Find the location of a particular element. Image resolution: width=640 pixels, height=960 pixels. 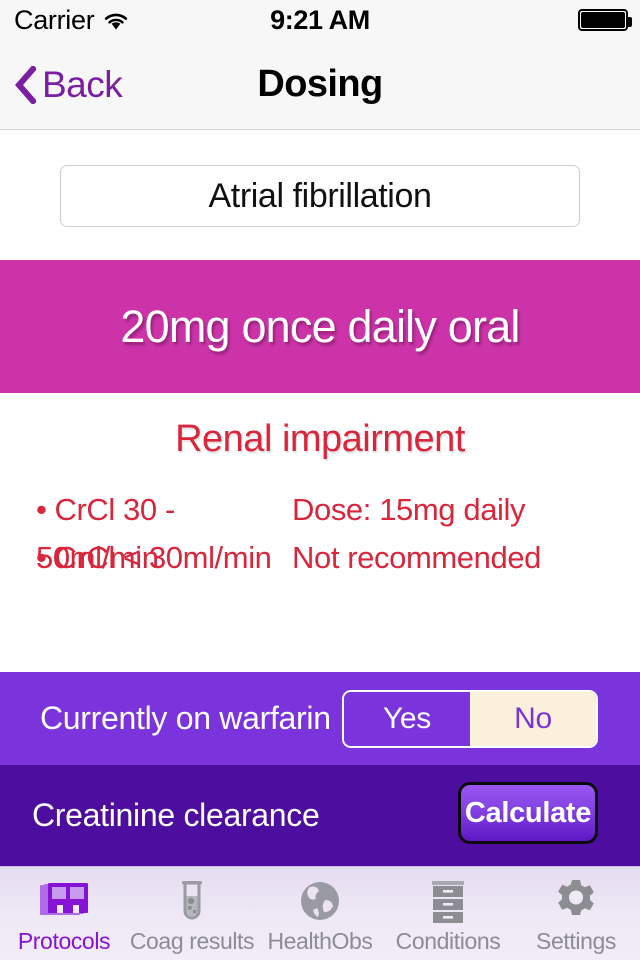

battery-full-icon is located at coordinates (605, 20).